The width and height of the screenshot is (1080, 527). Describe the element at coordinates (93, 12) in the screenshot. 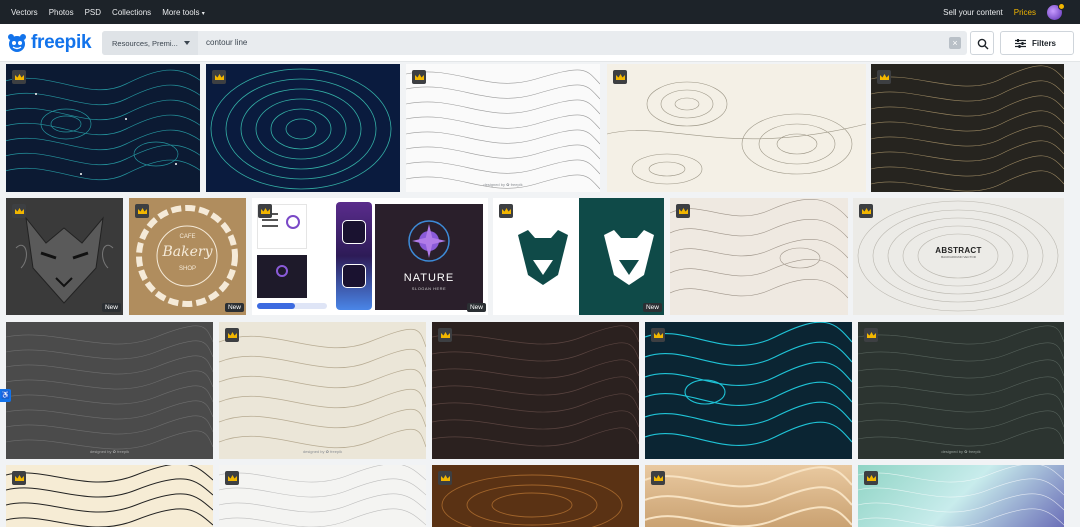

I see `nav-psd: PSD` at that location.